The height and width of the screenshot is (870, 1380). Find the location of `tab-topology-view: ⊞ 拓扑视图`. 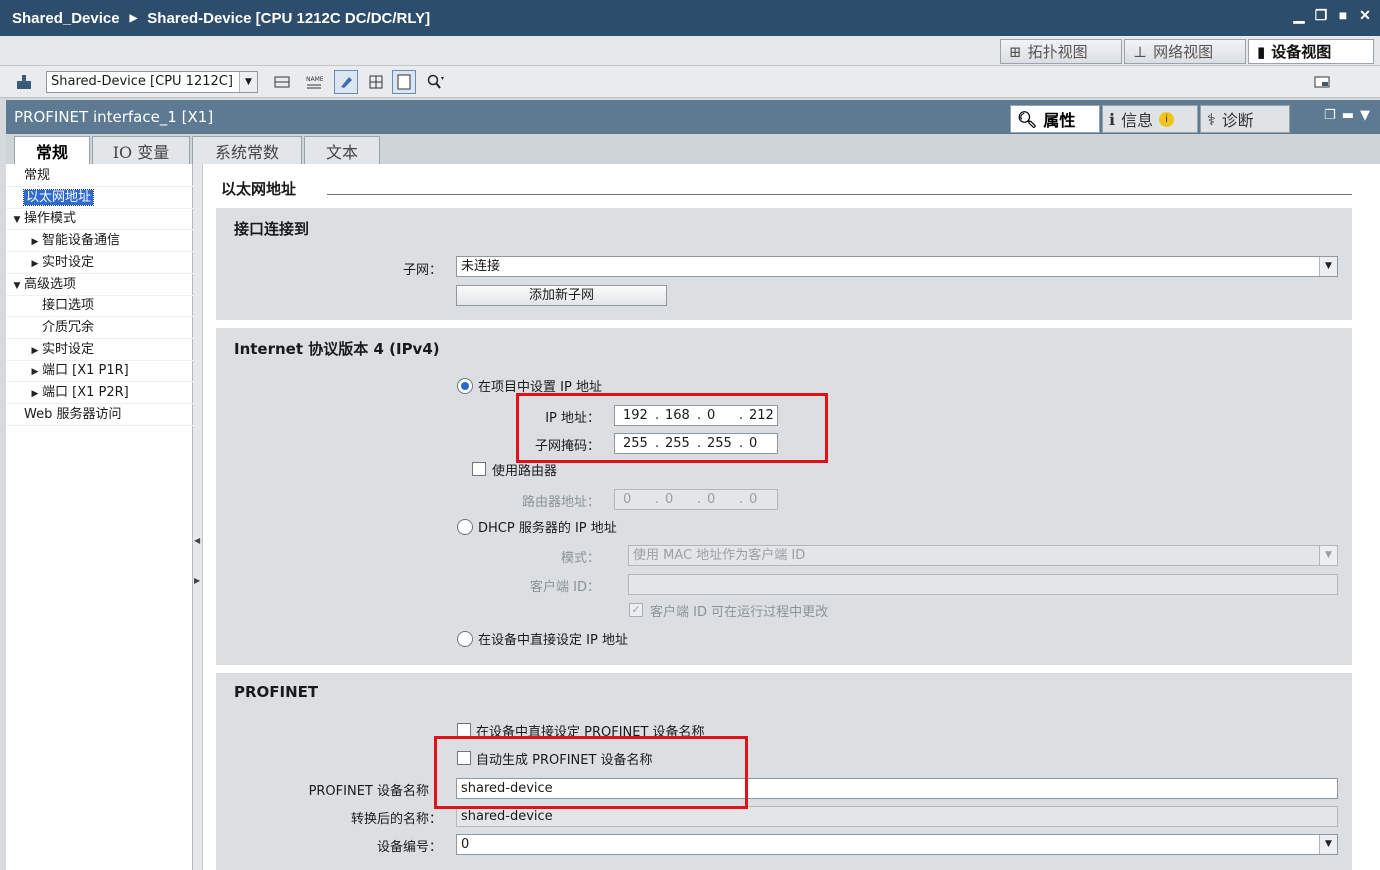

tab-topology-view: ⊞ 拓扑视图 is located at coordinates (1061, 51).